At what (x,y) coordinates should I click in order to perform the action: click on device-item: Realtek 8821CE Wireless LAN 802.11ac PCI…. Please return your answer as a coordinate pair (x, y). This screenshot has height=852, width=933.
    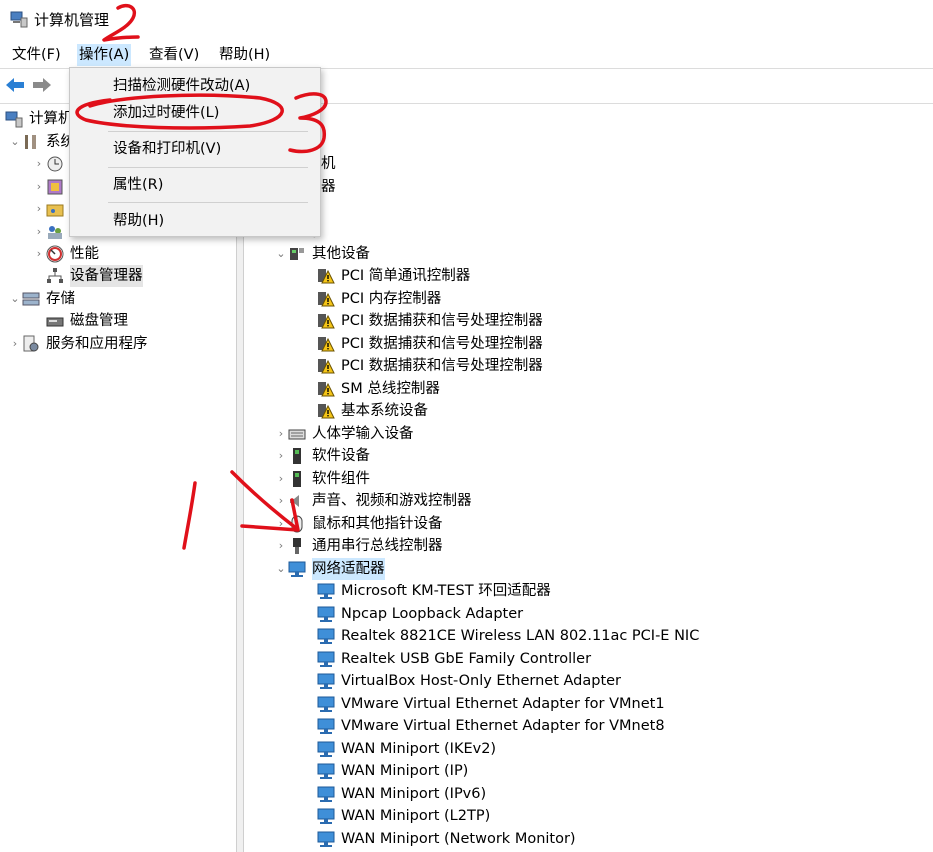
    Looking at the image, I should click on (508, 636).